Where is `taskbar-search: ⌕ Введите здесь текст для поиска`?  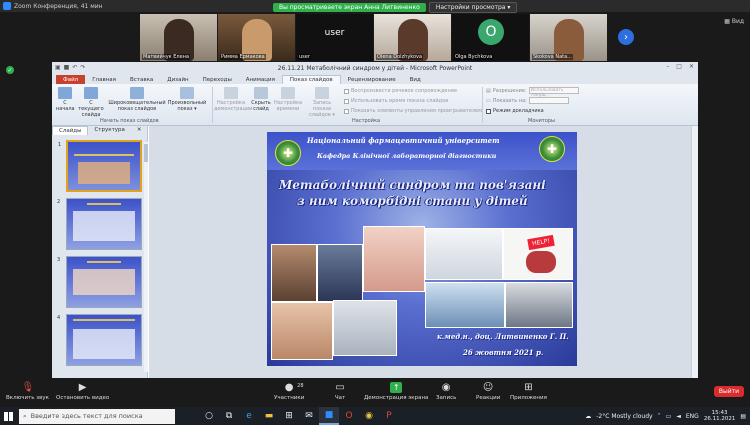
taskbar-search: ⌕ Введите здесь текст для поиска is located at coordinates (97, 416).